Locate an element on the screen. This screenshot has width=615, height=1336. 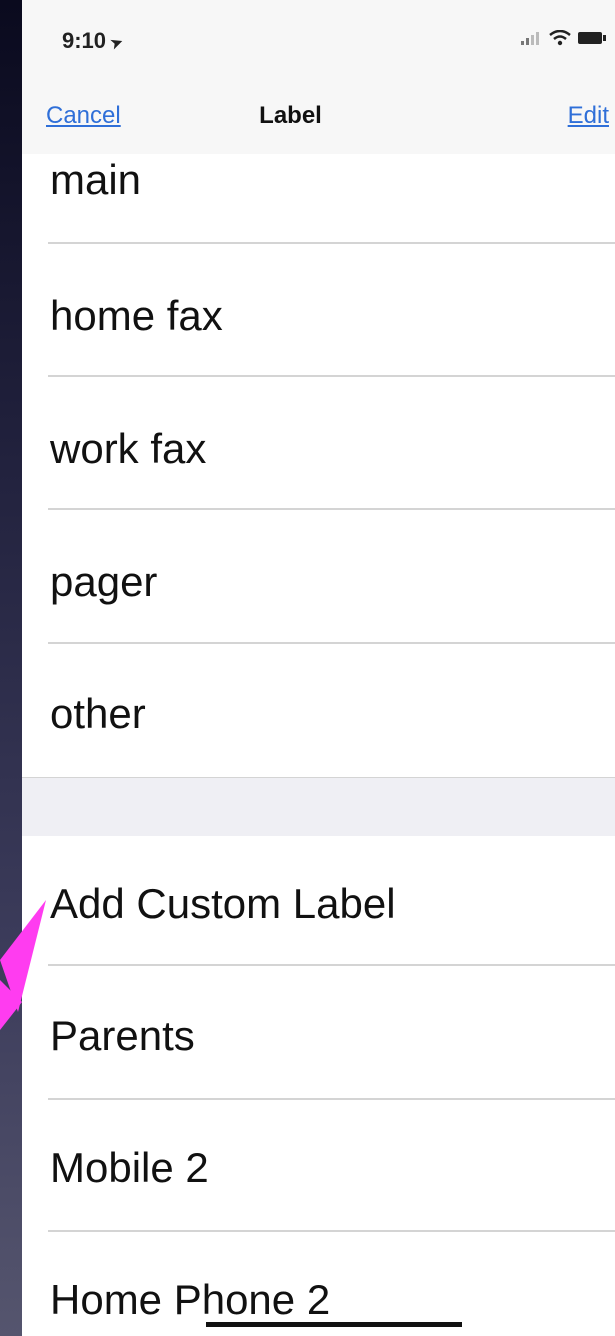
label-home-fax: home fax is located at coordinates (136, 315).